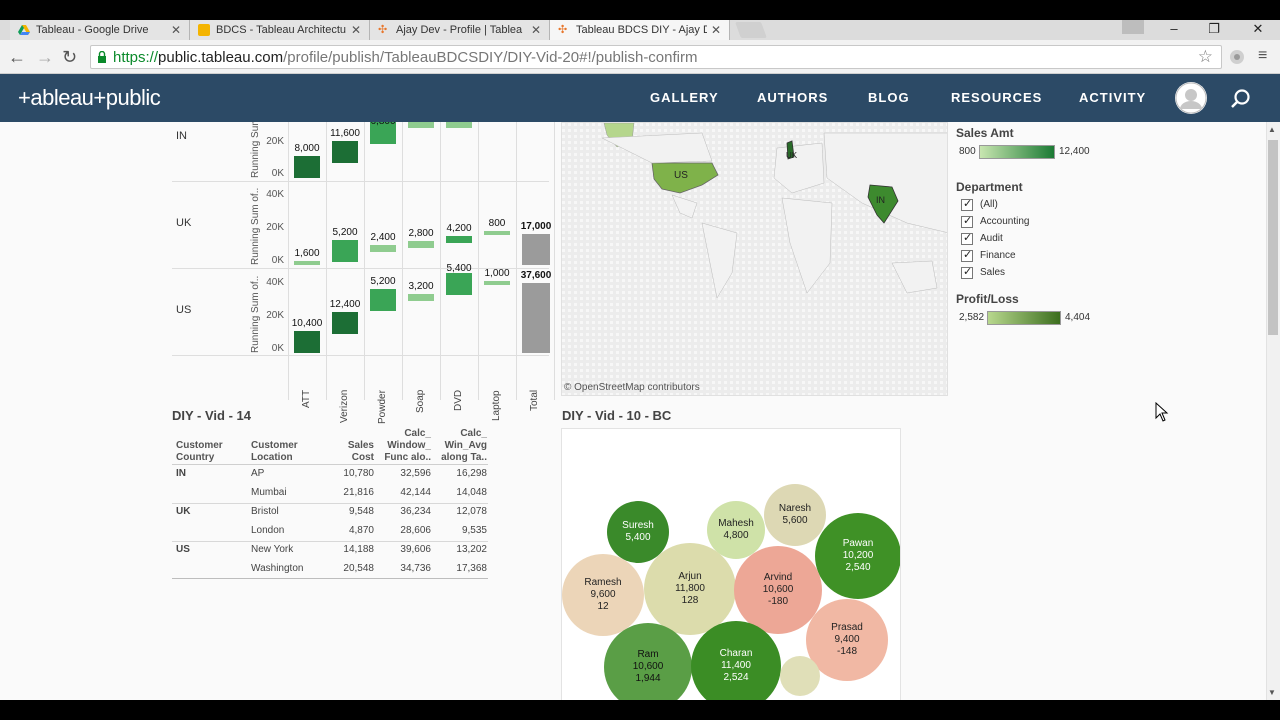  I want to click on new-tab-button, so click(751, 30).